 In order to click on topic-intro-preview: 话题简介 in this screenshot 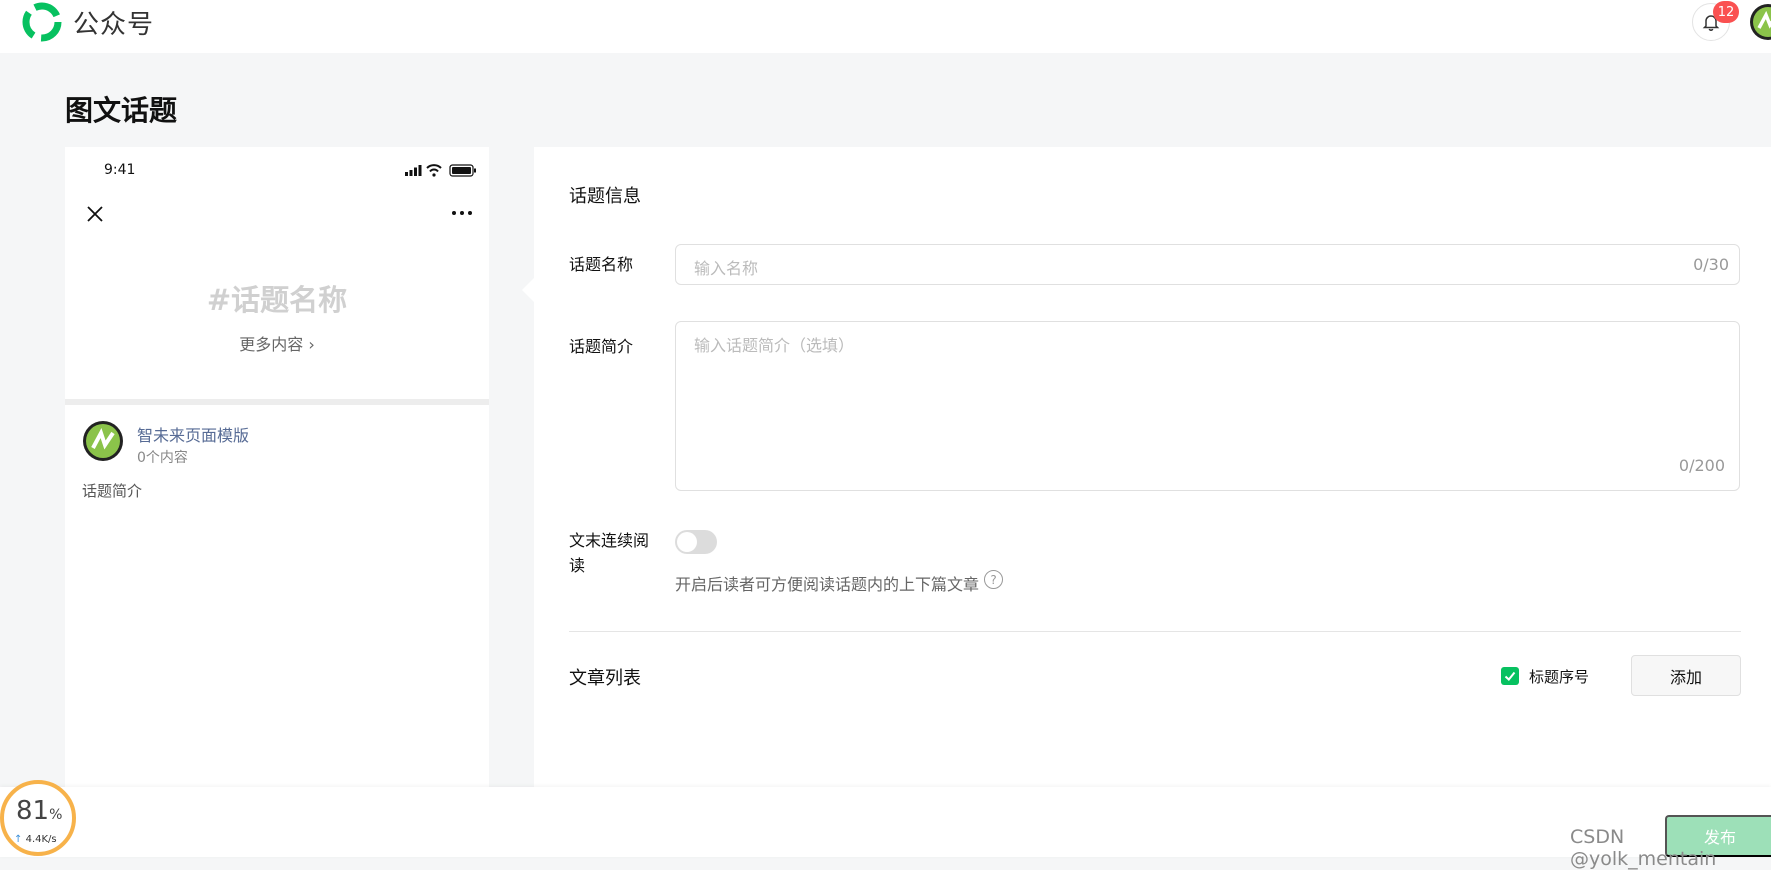, I will do `click(112, 491)`.